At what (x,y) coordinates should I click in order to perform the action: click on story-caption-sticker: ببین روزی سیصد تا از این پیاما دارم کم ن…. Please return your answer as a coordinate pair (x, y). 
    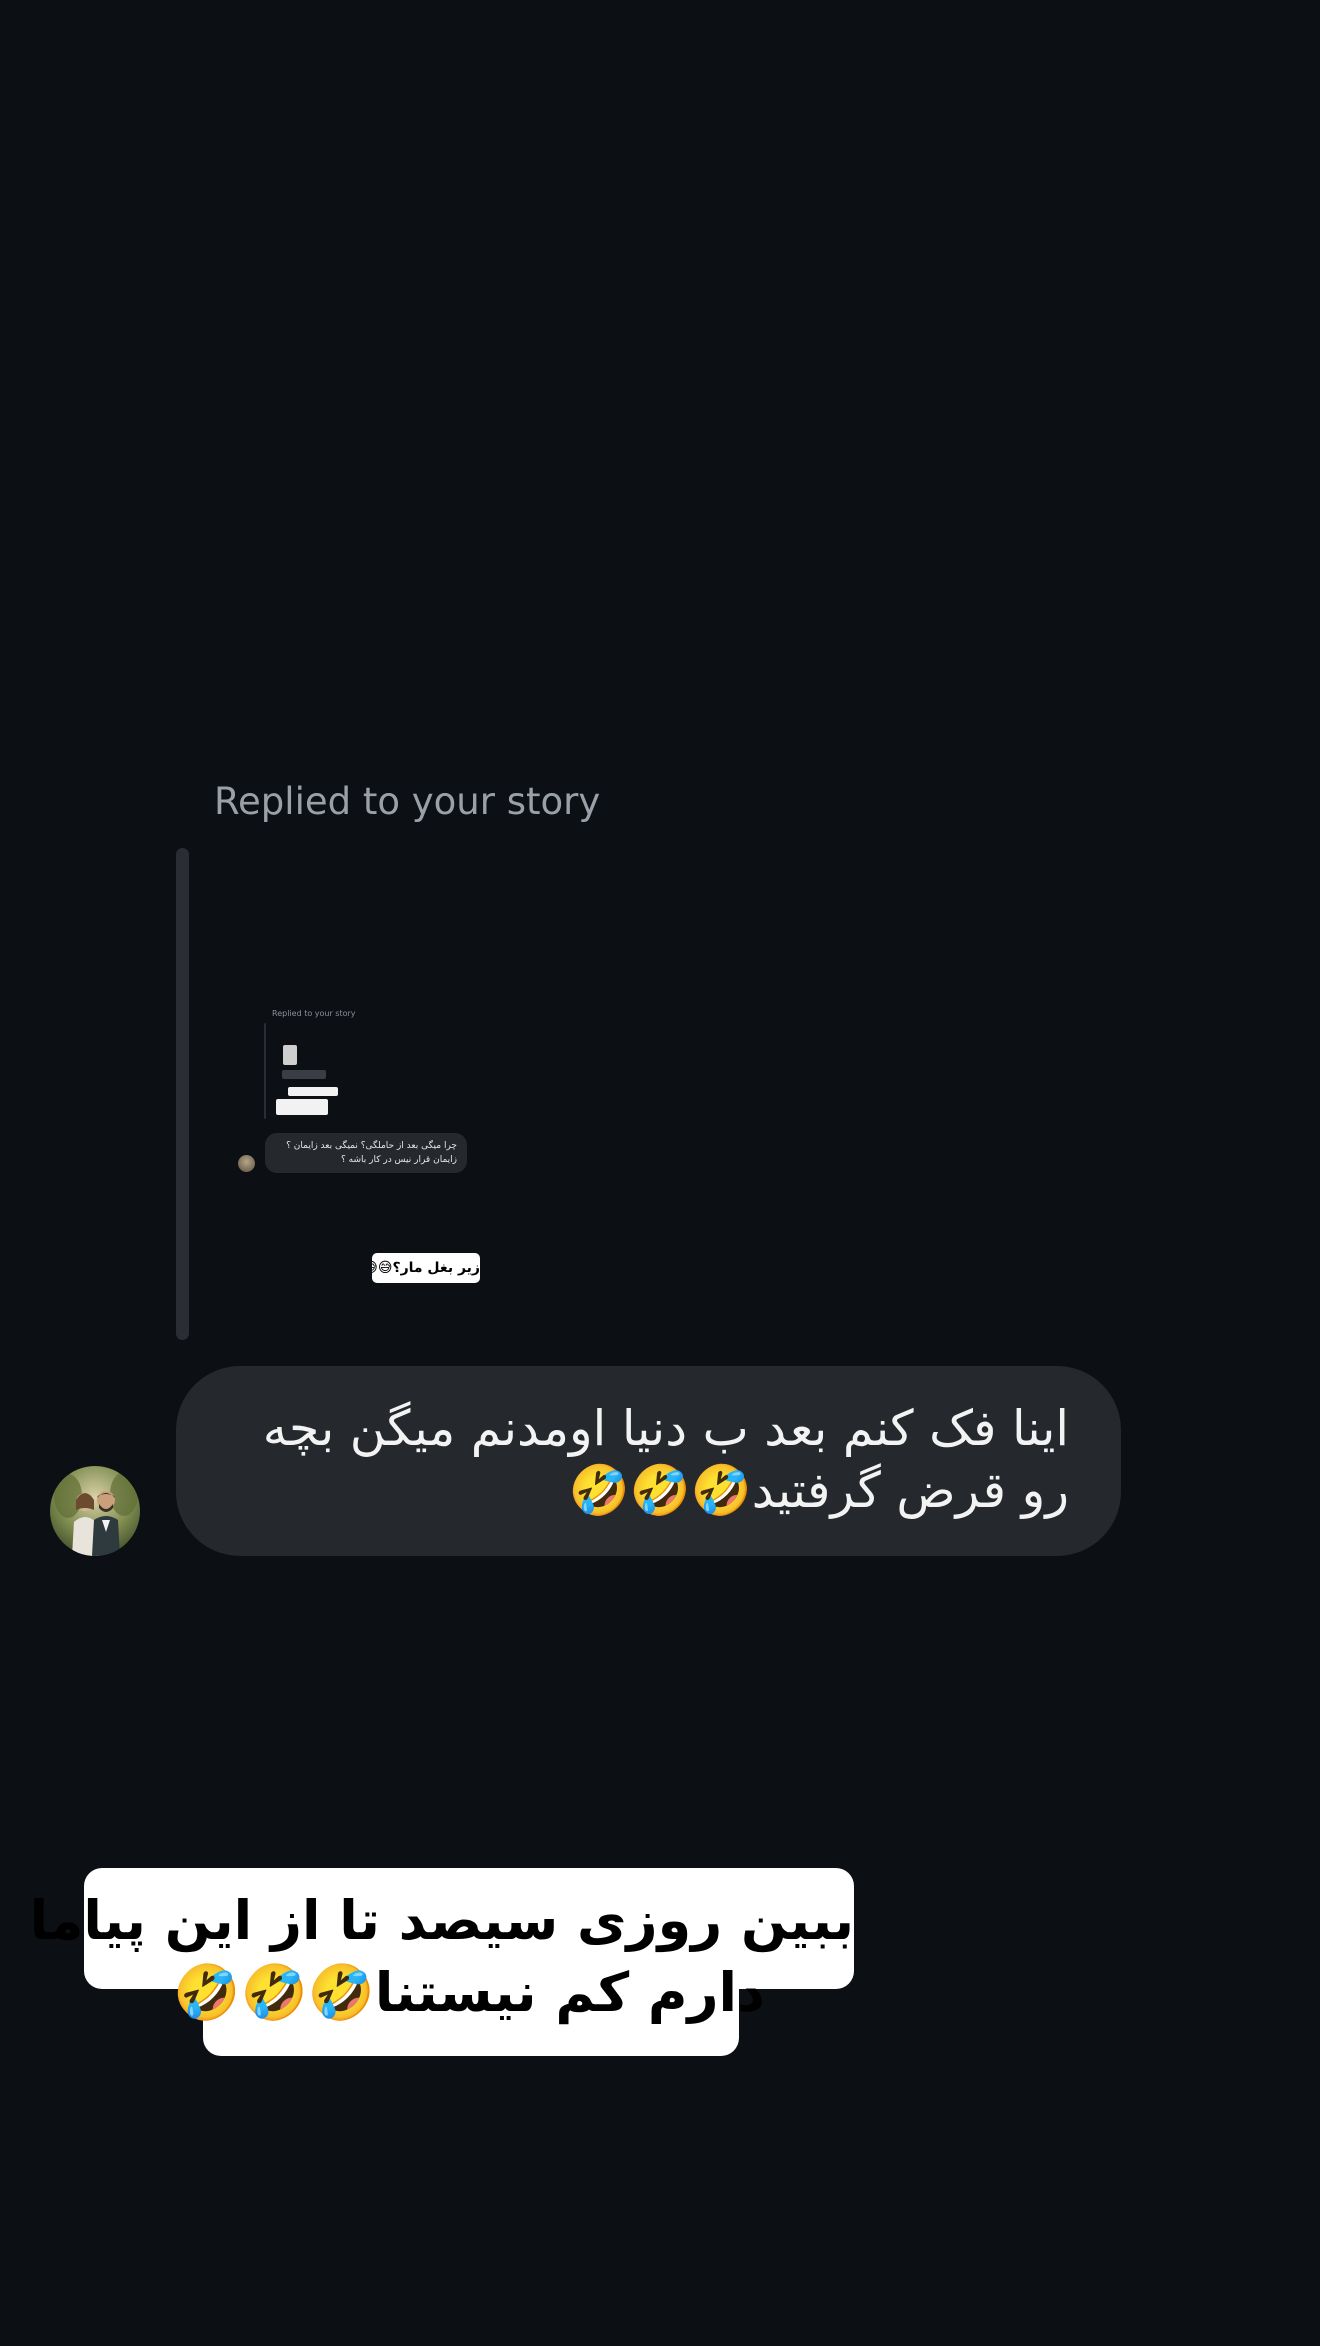
    Looking at the image, I should click on (441, 1962).